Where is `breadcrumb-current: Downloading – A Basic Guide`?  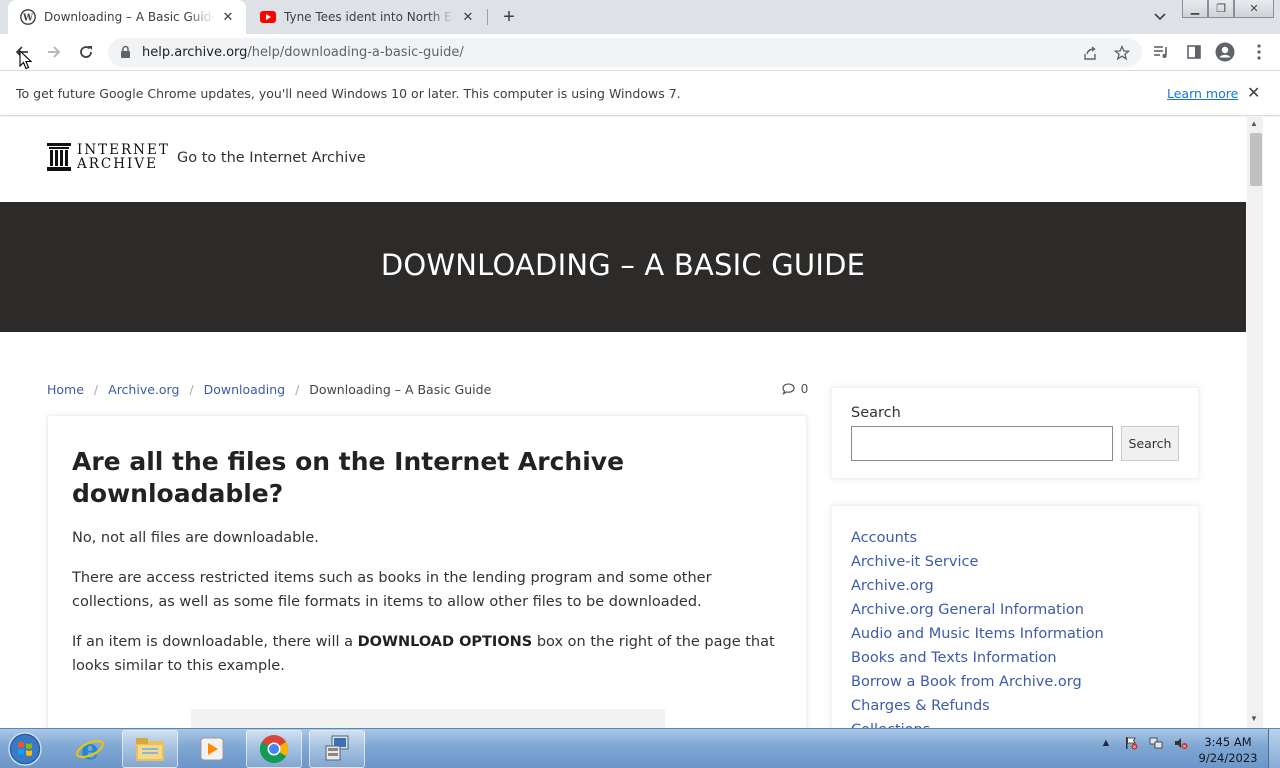
breadcrumb-current: Downloading – A Basic Guide is located at coordinates (400, 389).